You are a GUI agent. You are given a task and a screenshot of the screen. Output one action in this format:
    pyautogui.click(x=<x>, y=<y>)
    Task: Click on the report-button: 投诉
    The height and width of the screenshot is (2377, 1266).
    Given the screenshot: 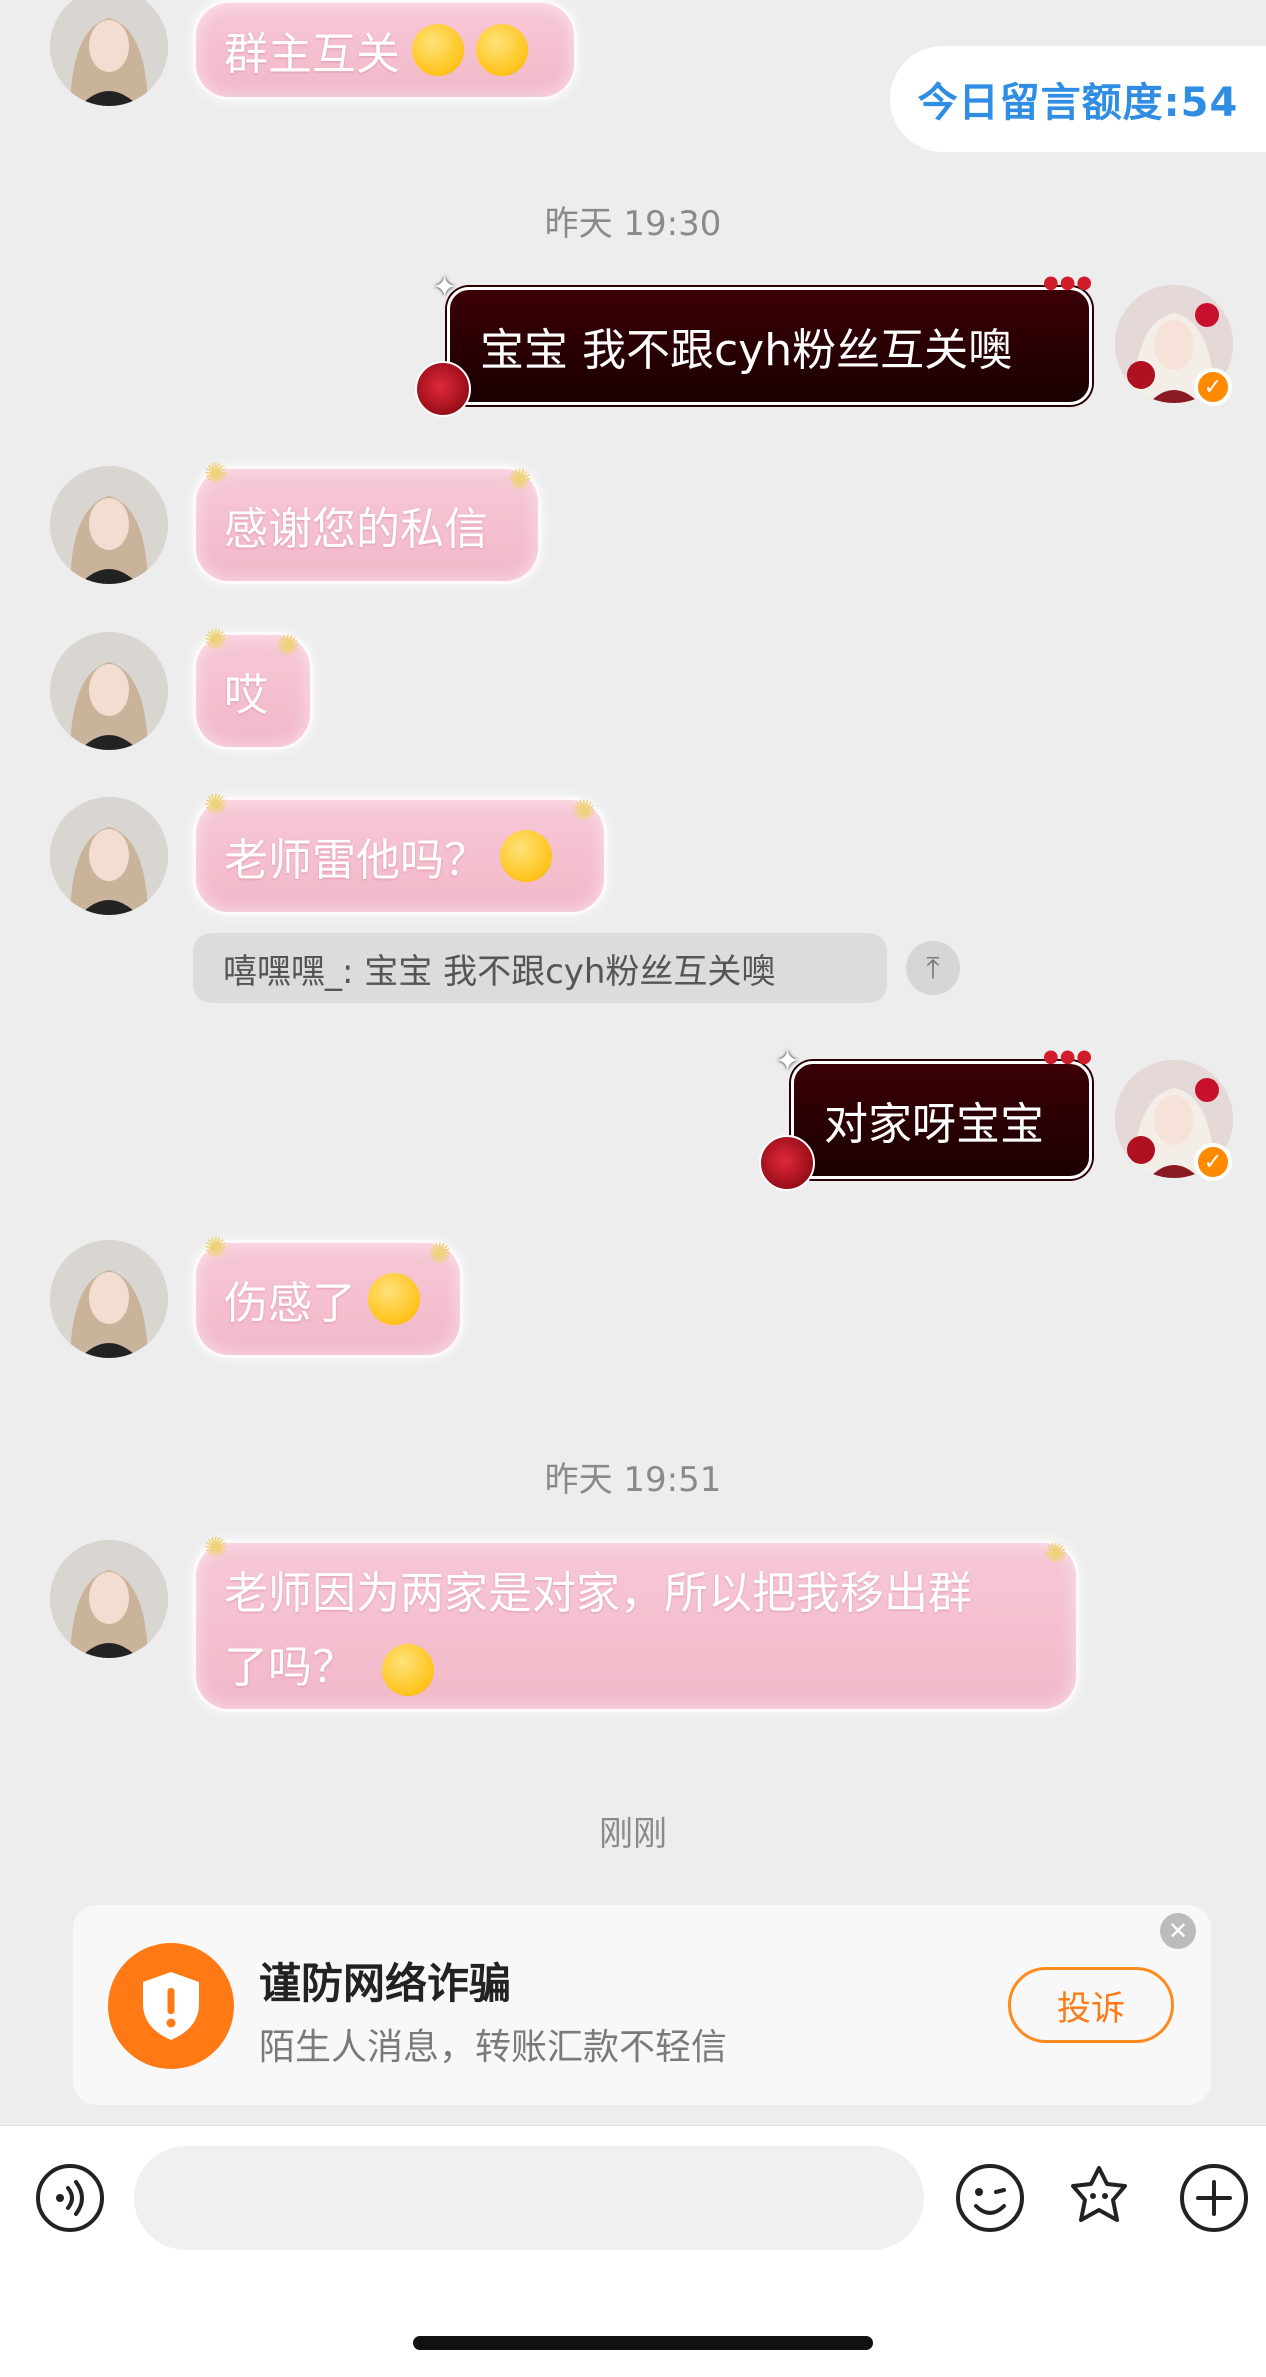 What is the action you would take?
    pyautogui.click(x=1091, y=2005)
    